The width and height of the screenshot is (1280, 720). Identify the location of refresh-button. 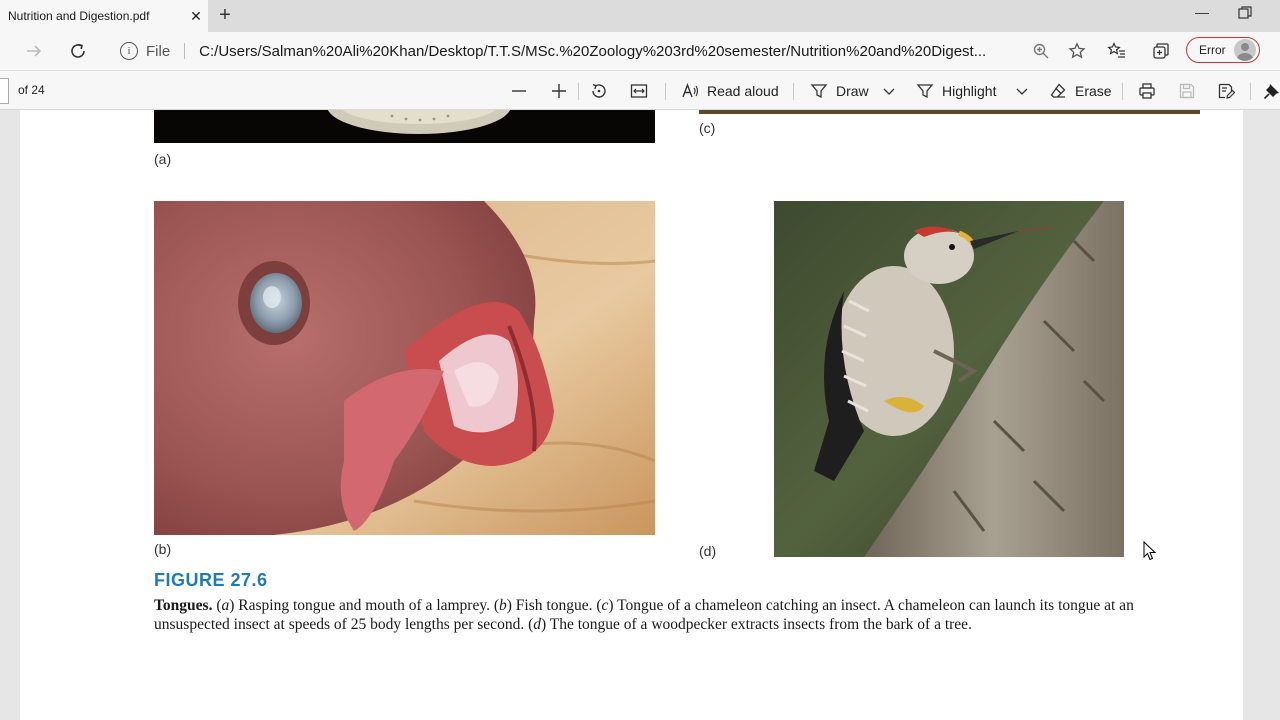
(78, 51).